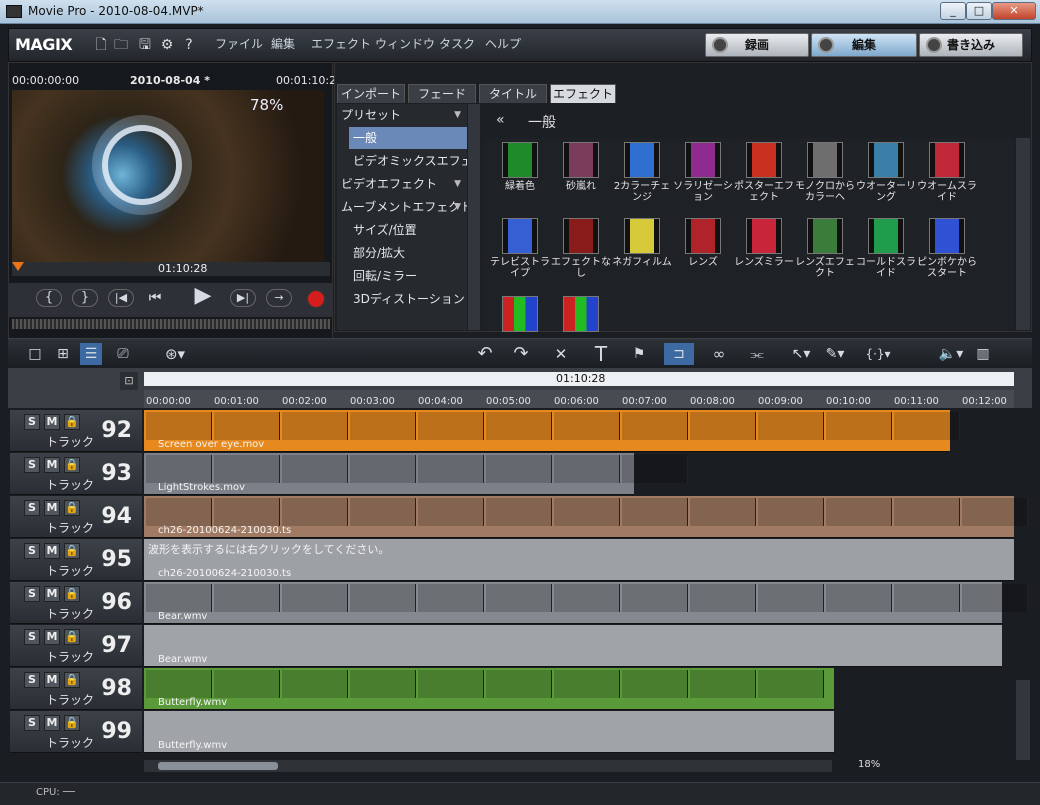 The height and width of the screenshot is (805, 1040). What do you see at coordinates (947, 248) in the screenshot?
I see `effect-tile: ピンボケからスタート` at bounding box center [947, 248].